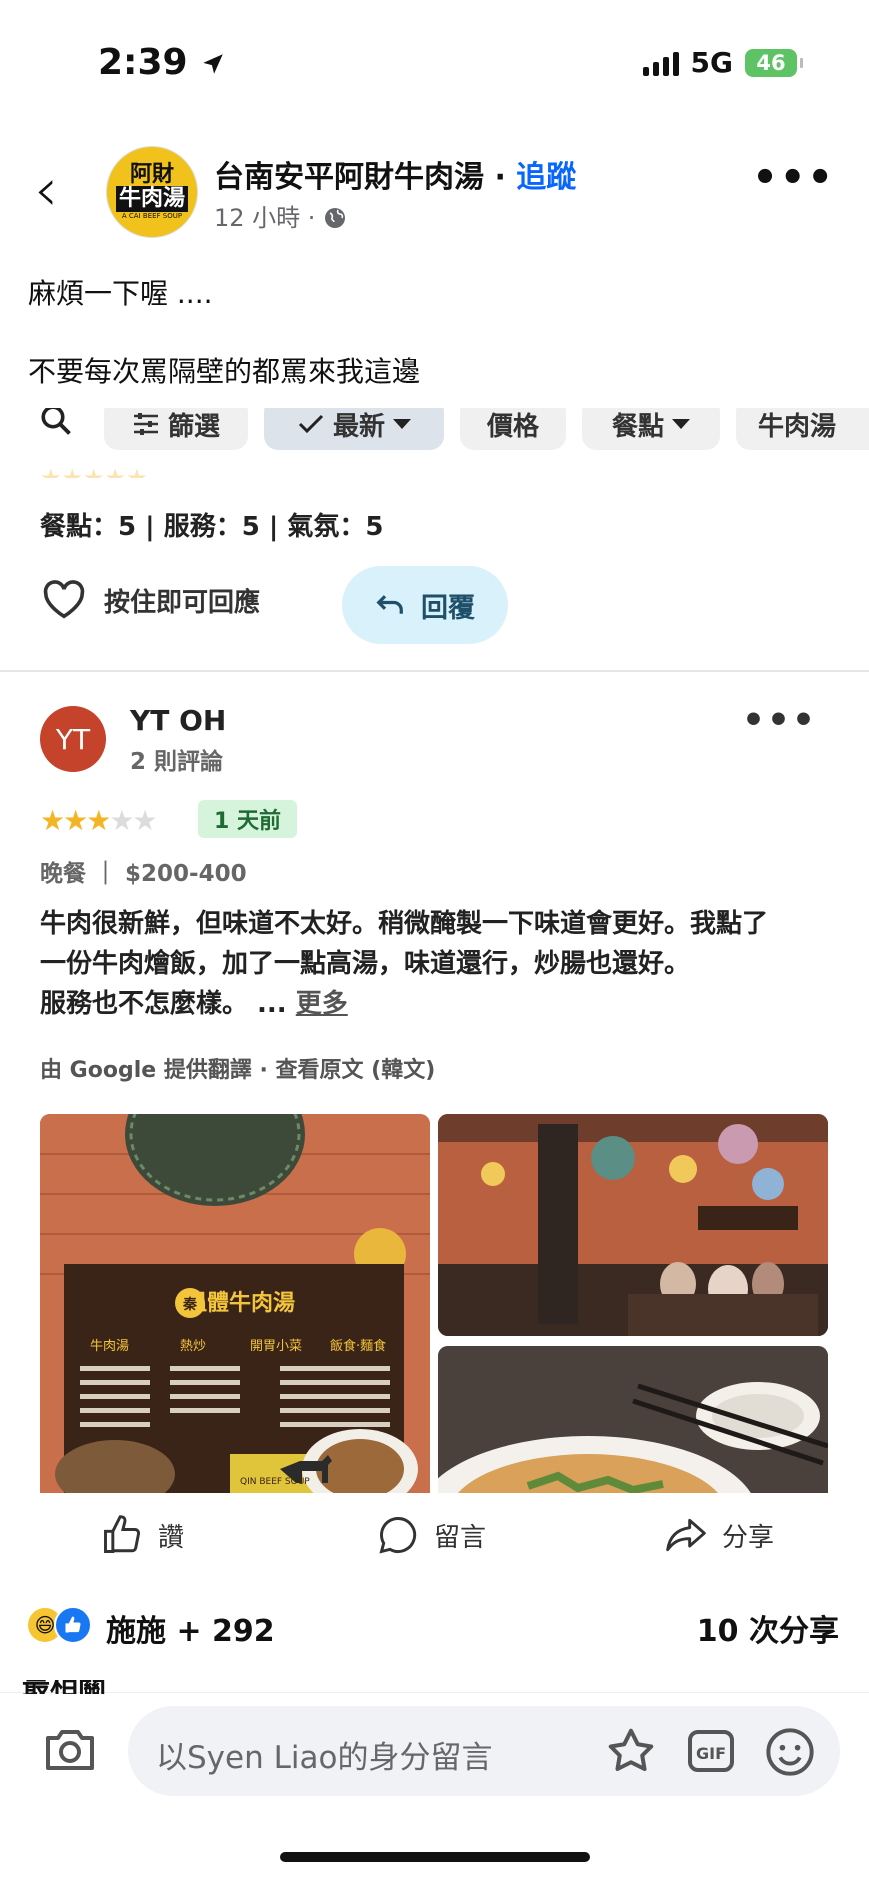 The width and height of the screenshot is (869, 1885). I want to click on search-icon, so click(56, 423).